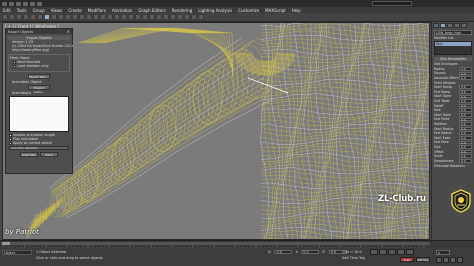 Image resolution: width=474 pixels, height=266 pixels. What do you see at coordinates (22, 10) in the screenshot?
I see `menu-item-tools: Tools` at bounding box center [22, 10].